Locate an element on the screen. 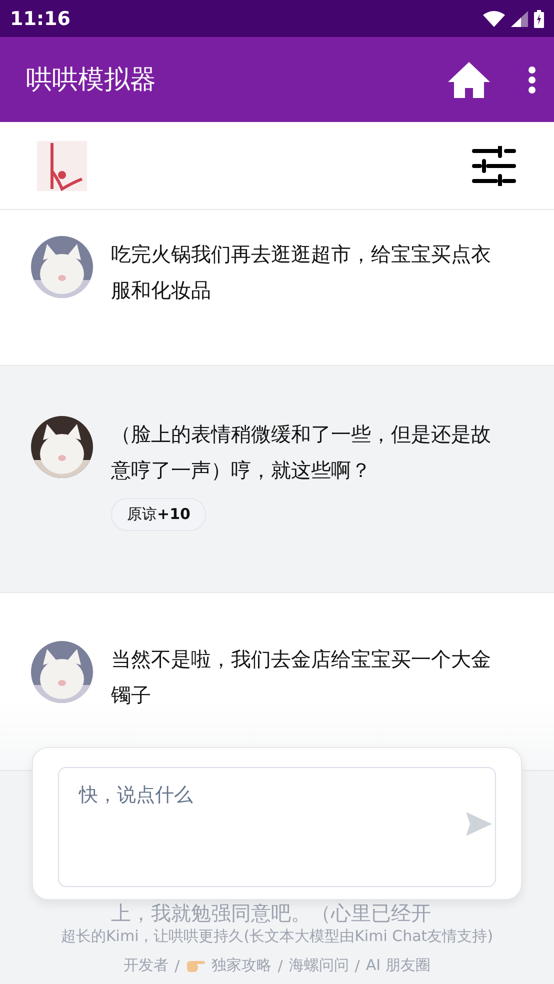 The image size is (554, 984). home-icon is located at coordinates (469, 80).